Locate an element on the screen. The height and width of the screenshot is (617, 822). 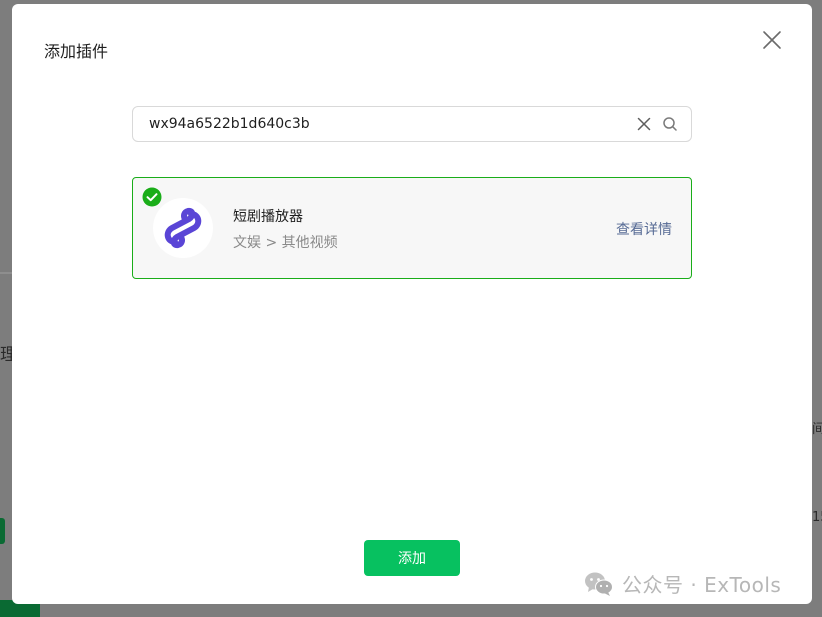
close-icon is located at coordinates (772, 40).